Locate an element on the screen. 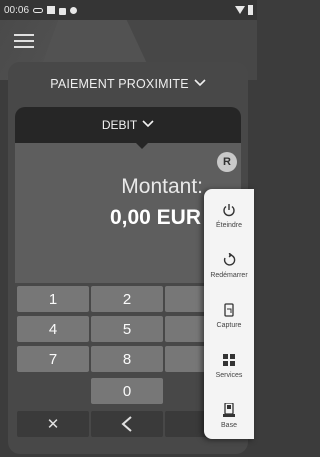 This screenshot has width=320, height=457. notification-icon is located at coordinates (51, 10).